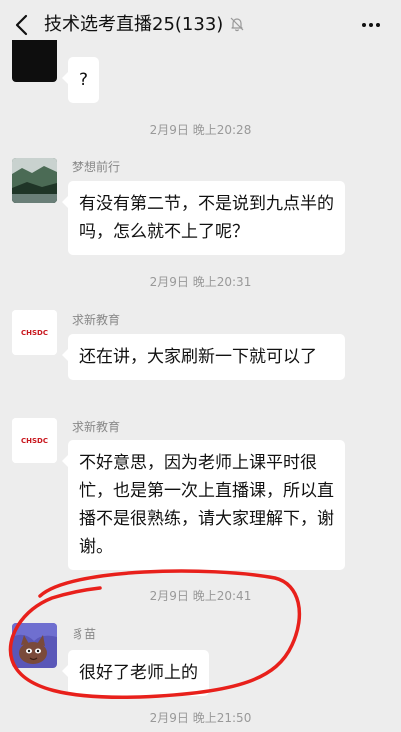 The height and width of the screenshot is (732, 401). I want to click on landscape-photo-icon, so click(34, 180).